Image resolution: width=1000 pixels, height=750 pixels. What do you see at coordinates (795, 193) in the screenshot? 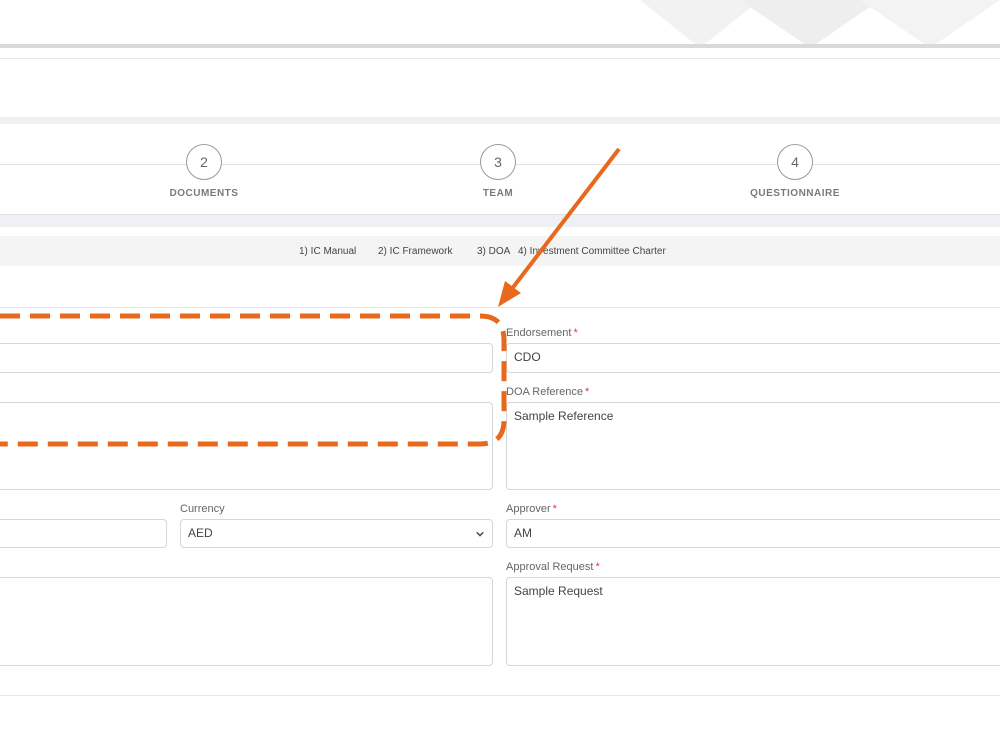
I see `step-label: QUESTIONNAIRE` at bounding box center [795, 193].